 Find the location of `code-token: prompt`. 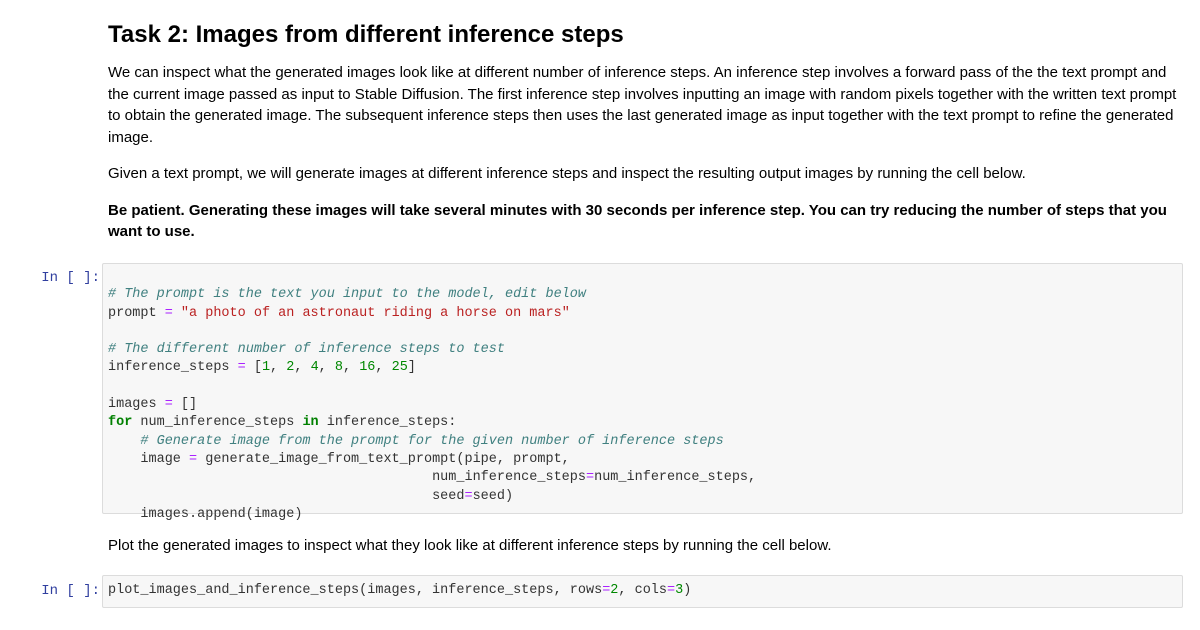

code-token: prompt is located at coordinates (136, 313).